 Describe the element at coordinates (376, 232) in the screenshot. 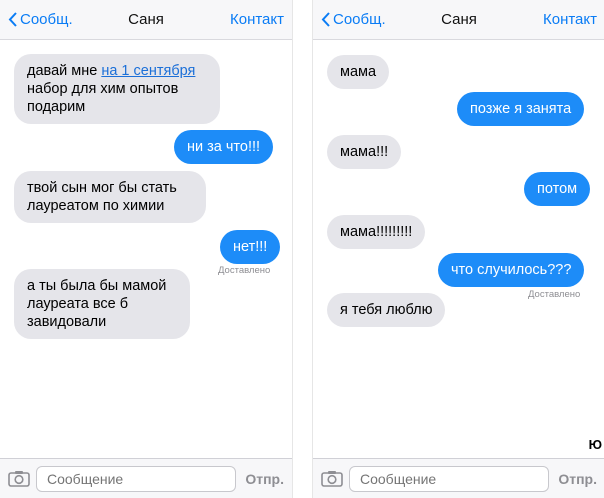

I see `incoming-message: мама!!!!!!!!!` at that location.